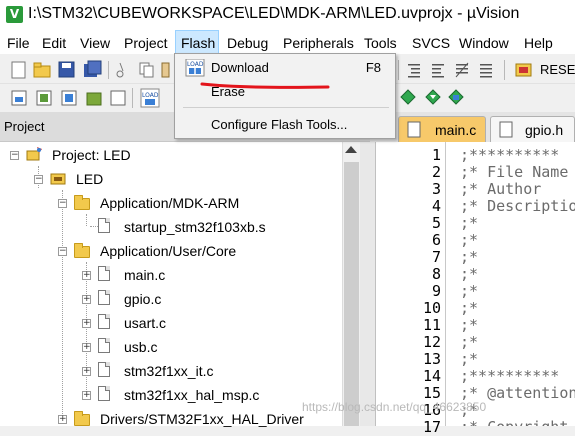  What do you see at coordinates (94, 99) in the screenshot?
I see `batch-build-icon` at bounding box center [94, 99].